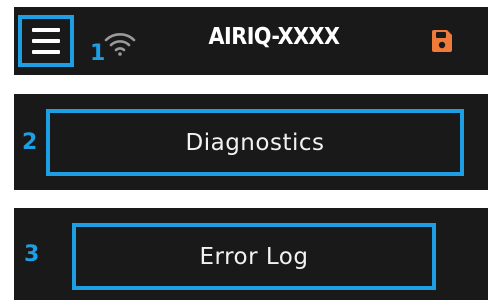 The width and height of the screenshot is (498, 301). What do you see at coordinates (30, 142) in the screenshot?
I see `callout-number-2: 2` at bounding box center [30, 142].